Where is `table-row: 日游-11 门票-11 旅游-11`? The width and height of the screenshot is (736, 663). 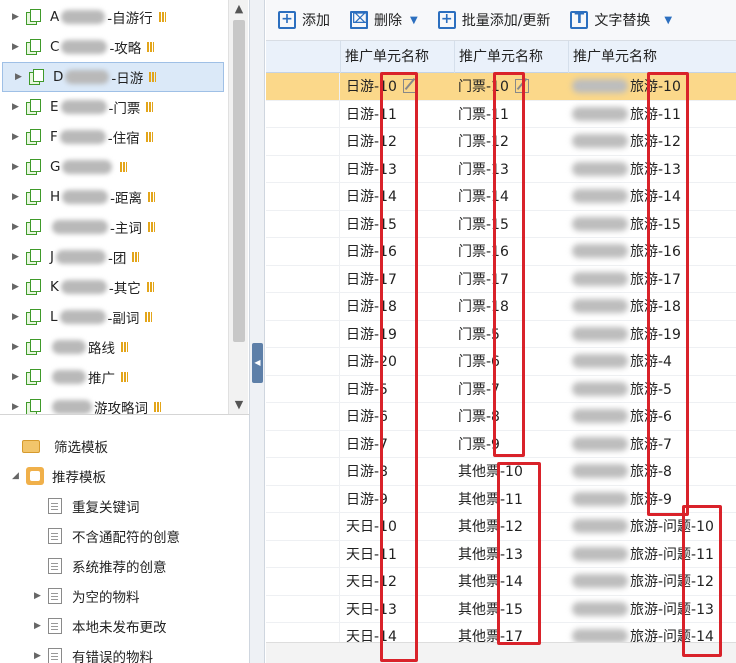
table-row: 日游-11 门票-11 旅游-11 is located at coordinates (501, 114).